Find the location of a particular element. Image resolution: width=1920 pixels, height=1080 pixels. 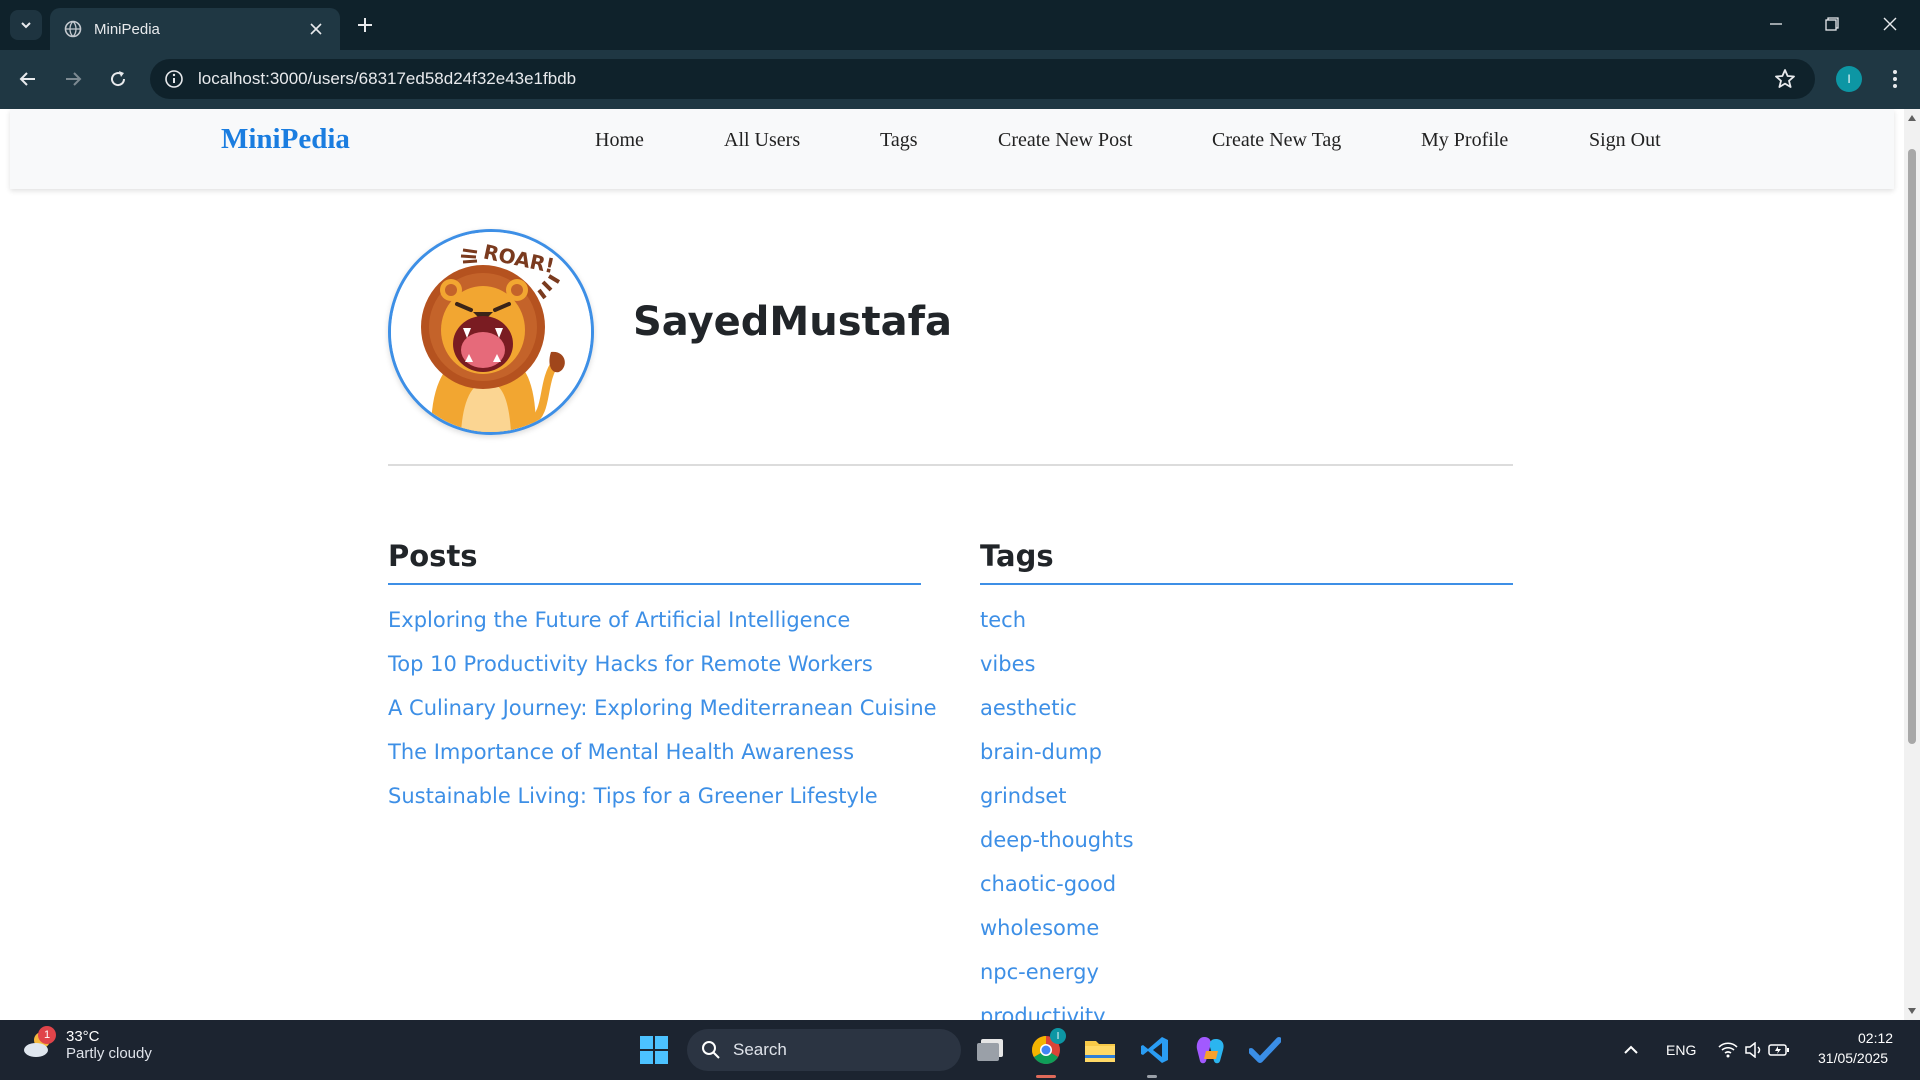

more-vertical-icon is located at coordinates (1895, 79).